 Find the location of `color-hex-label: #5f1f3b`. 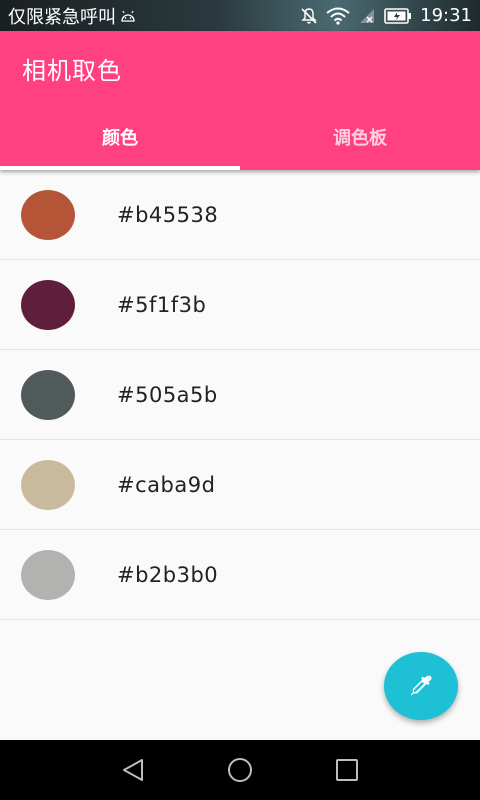

color-hex-label: #5f1f3b is located at coordinates (162, 304).